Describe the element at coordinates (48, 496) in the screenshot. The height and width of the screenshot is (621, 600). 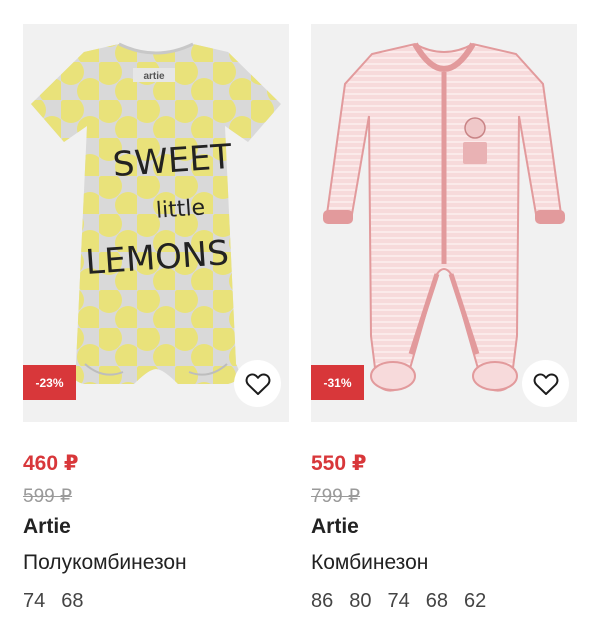
I see `old-price: 599 ₽` at that location.